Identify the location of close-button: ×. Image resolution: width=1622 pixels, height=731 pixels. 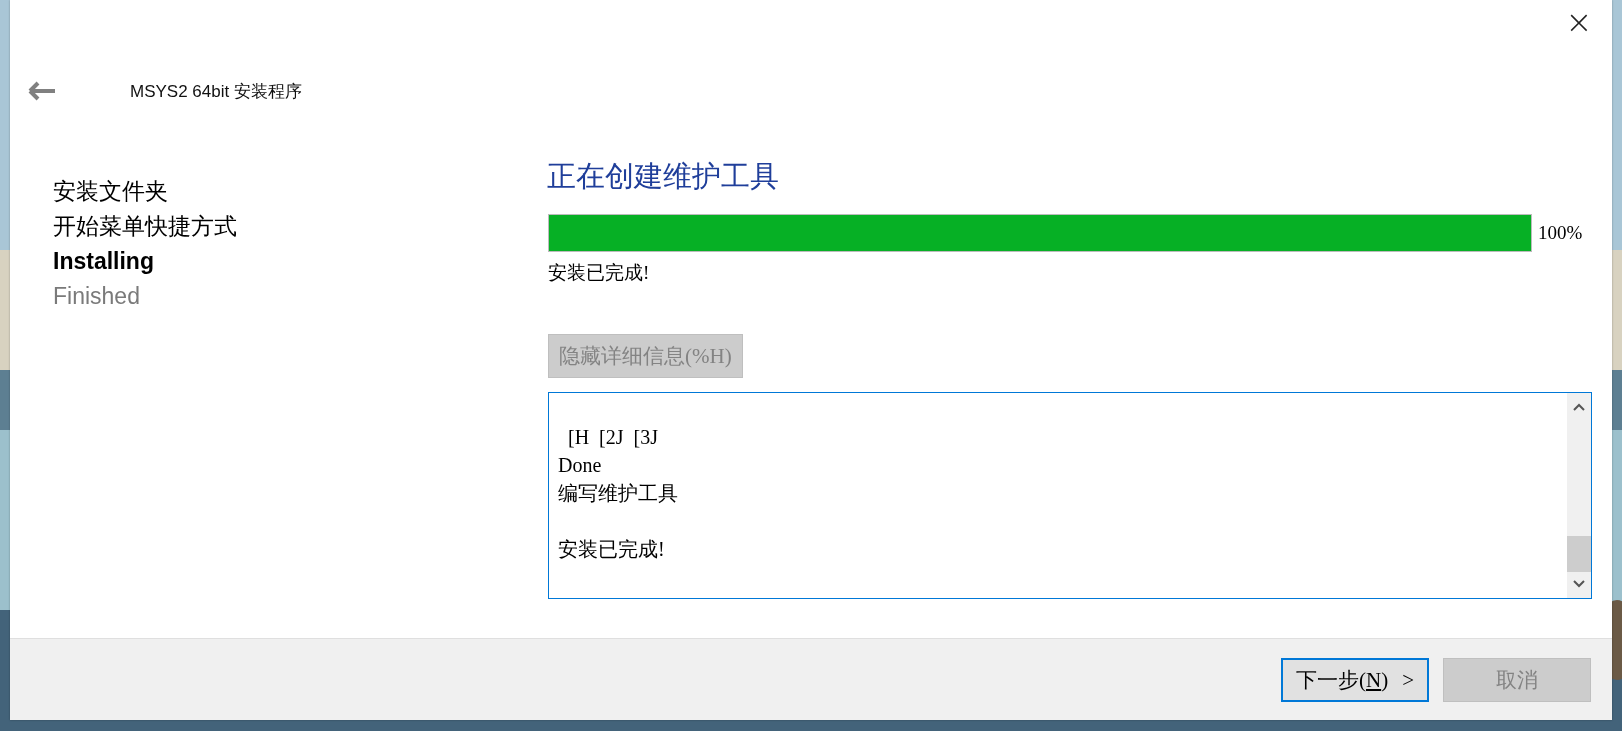
(1579, 22).